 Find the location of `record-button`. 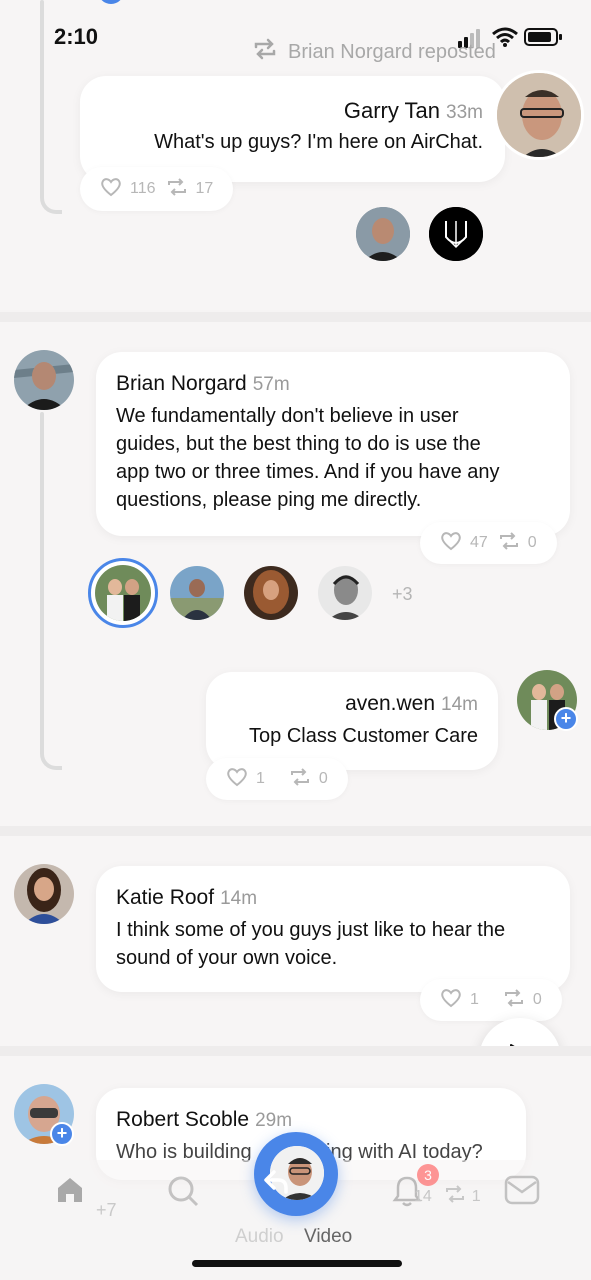

record-button is located at coordinates (296, 1174).